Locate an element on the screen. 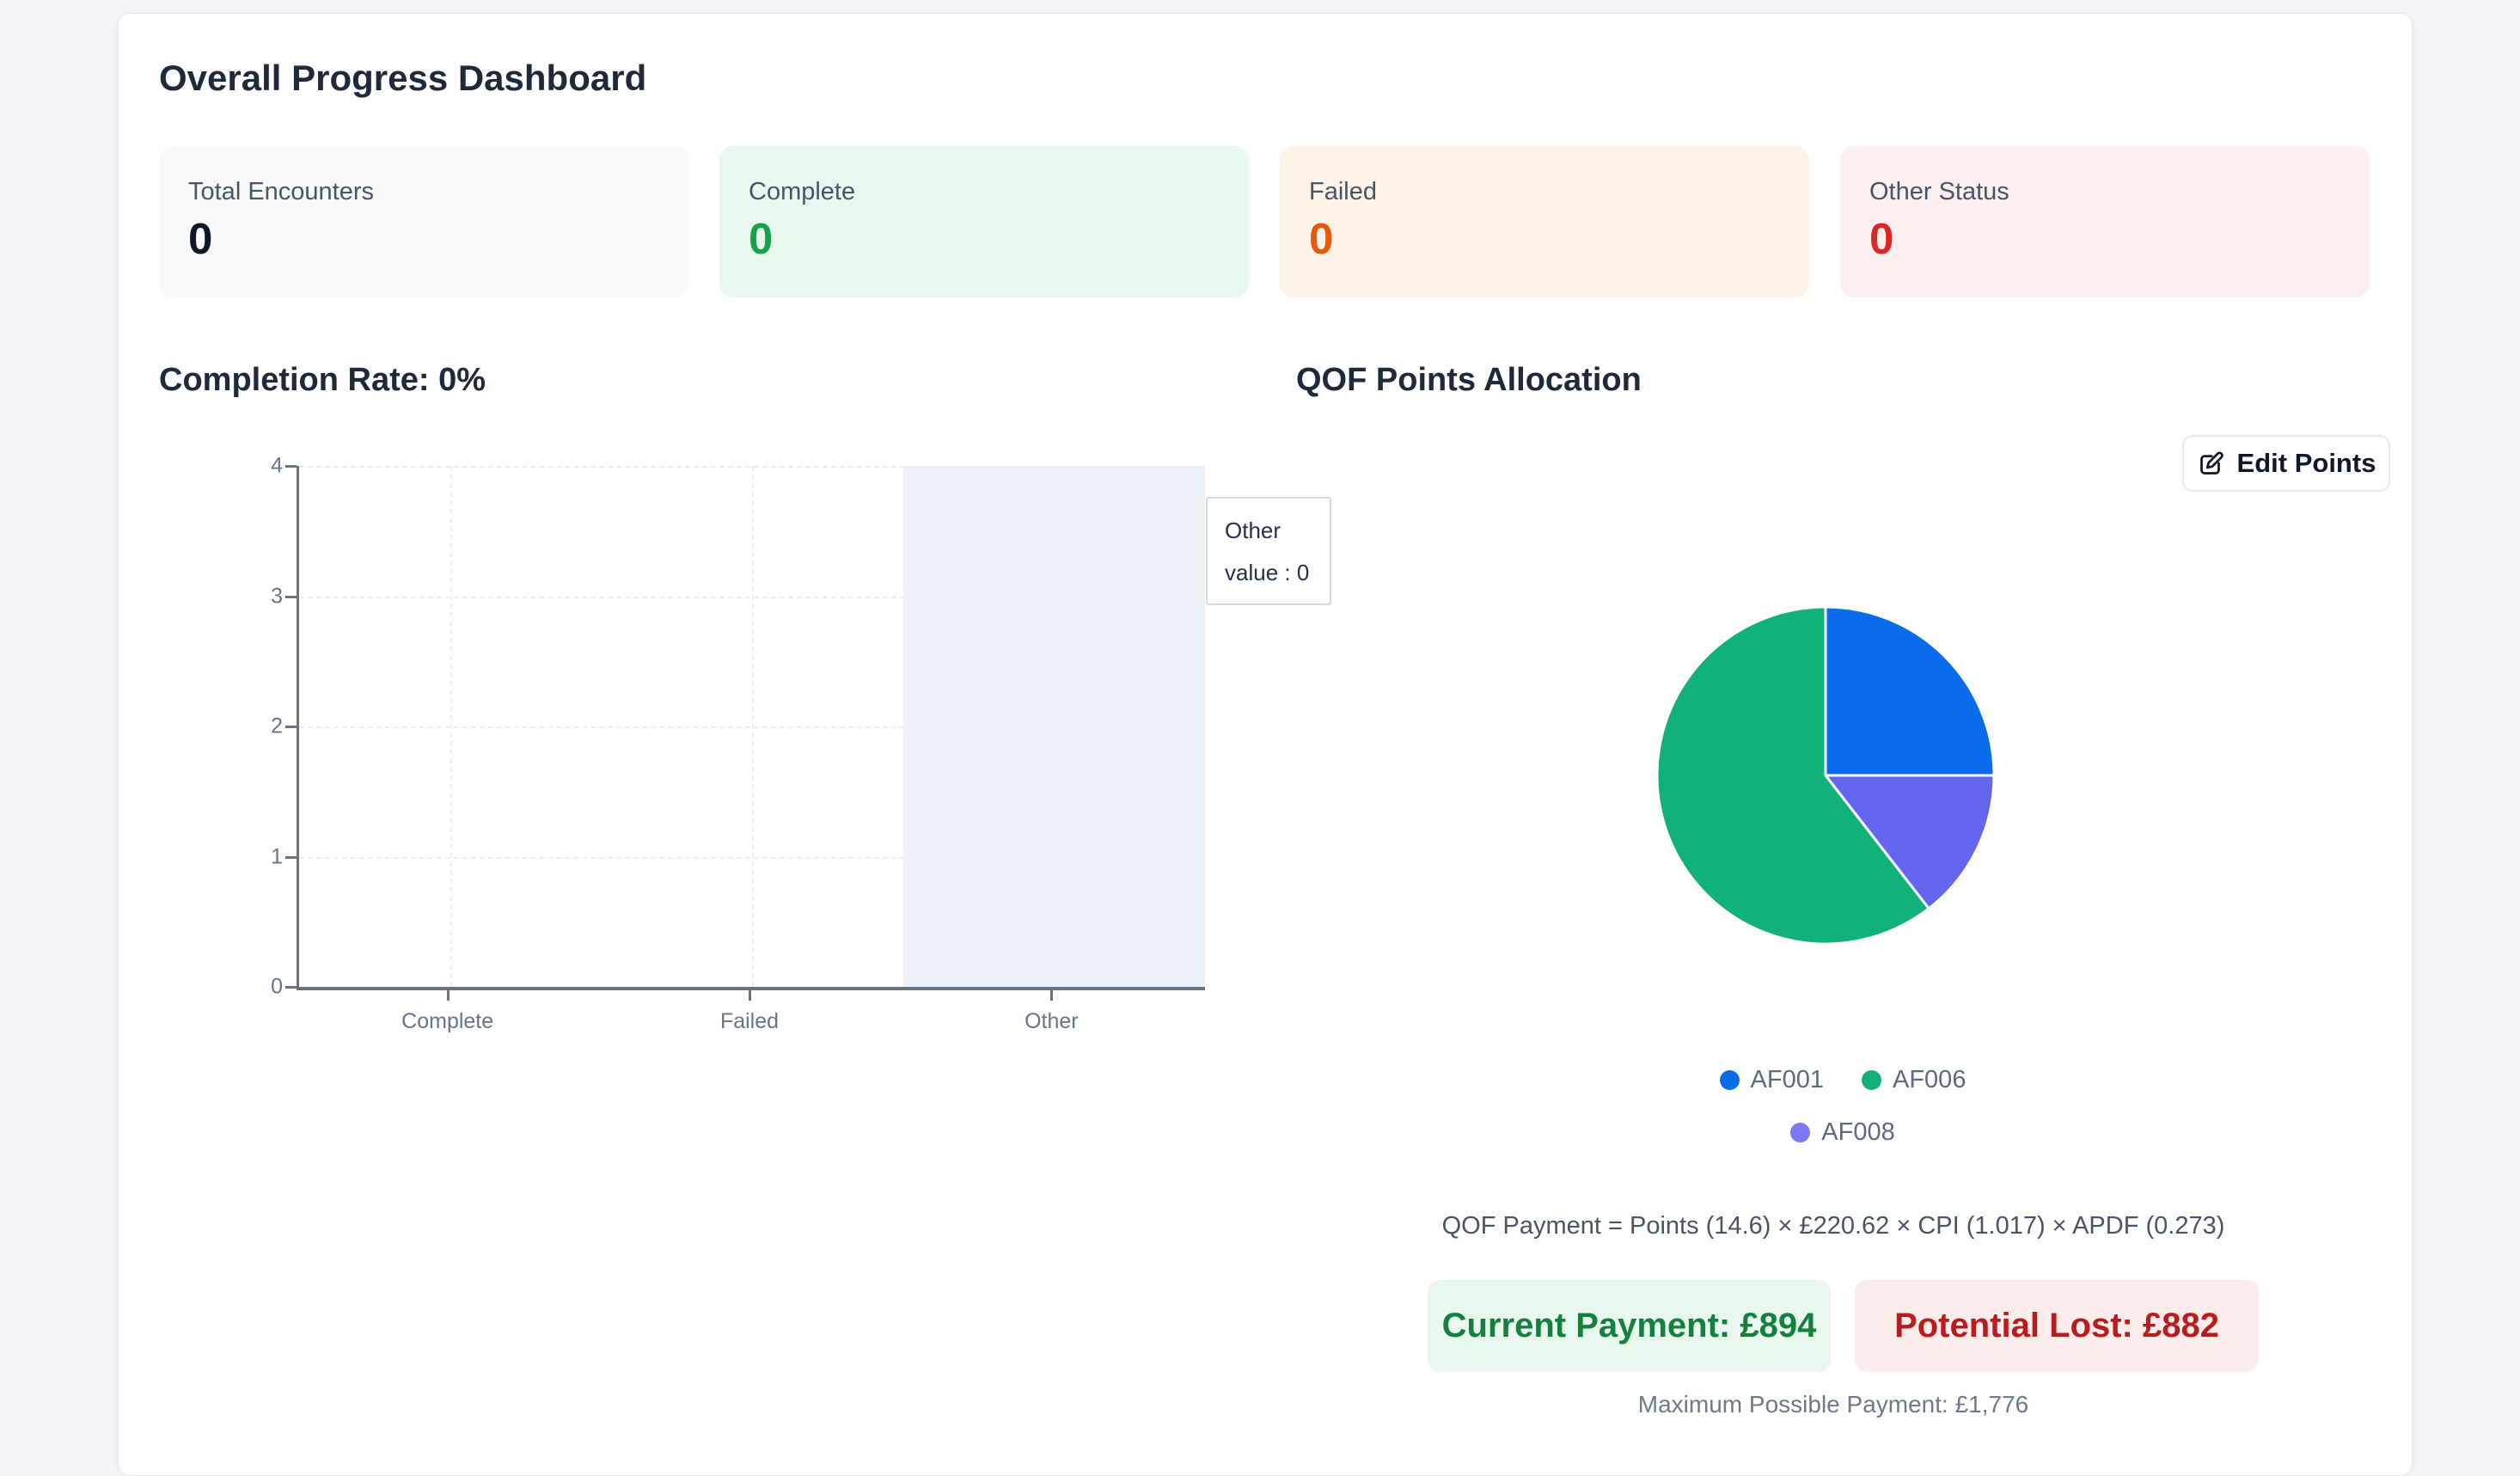 The width and height of the screenshot is (2520, 1476). stat-card-failed: Failed 0 is located at coordinates (1544, 221).